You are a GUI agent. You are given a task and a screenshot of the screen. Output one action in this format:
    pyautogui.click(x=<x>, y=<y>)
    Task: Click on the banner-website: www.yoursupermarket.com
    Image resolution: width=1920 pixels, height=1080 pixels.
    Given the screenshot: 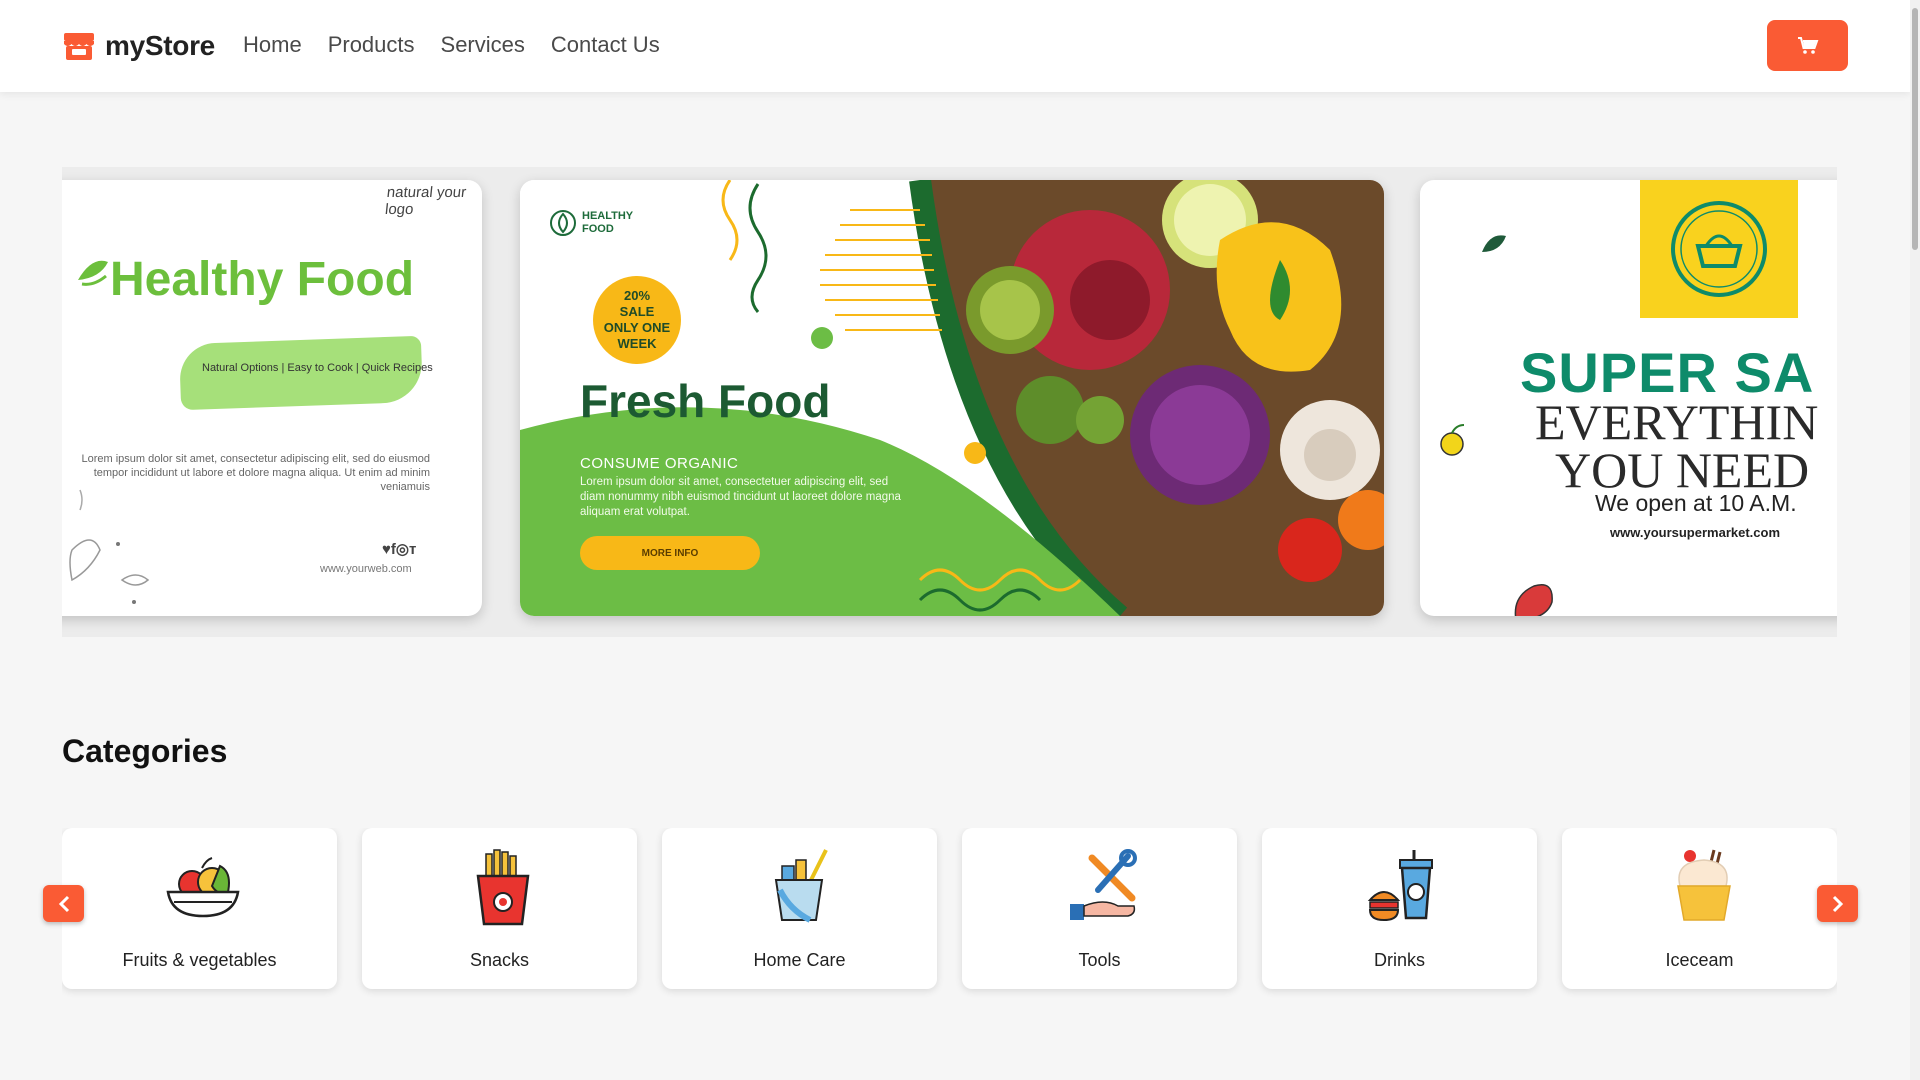 What is the action you would take?
    pyautogui.click(x=1695, y=532)
    